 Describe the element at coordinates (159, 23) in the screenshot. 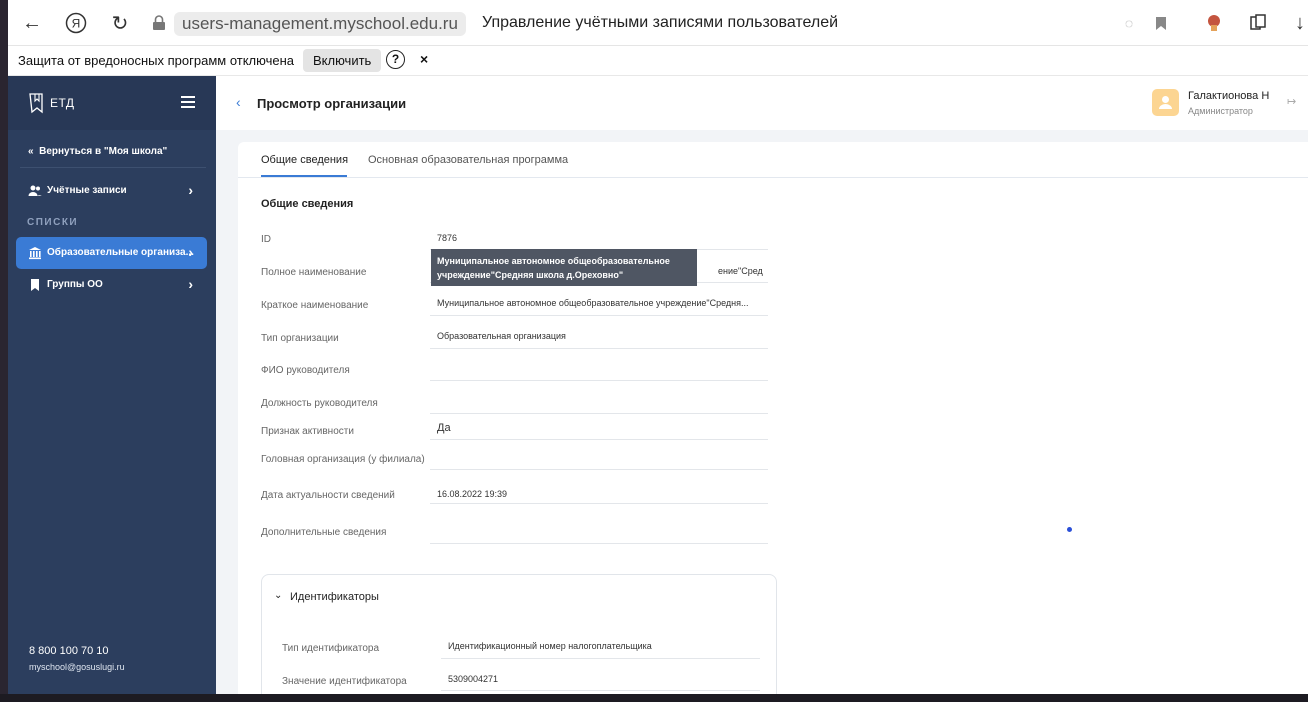

I see `lock-icon` at that location.